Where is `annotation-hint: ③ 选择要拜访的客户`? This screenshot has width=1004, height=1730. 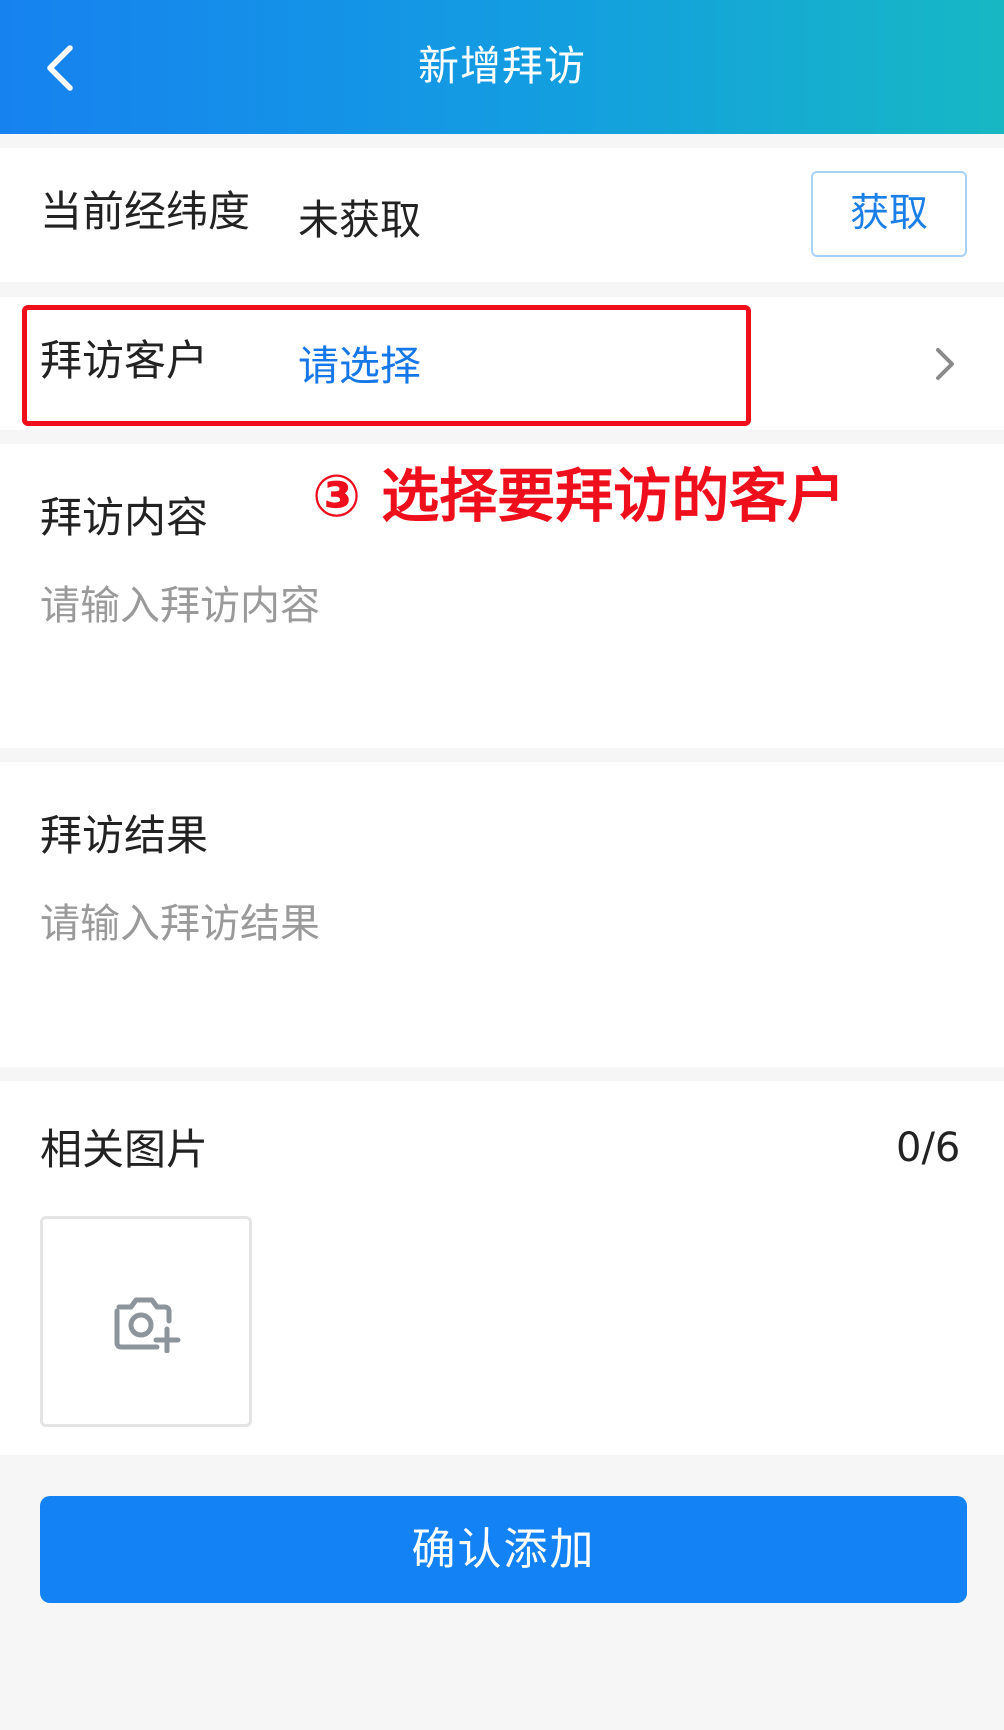
annotation-hint: ③ 选择要拜访的客户 is located at coordinates (579, 496).